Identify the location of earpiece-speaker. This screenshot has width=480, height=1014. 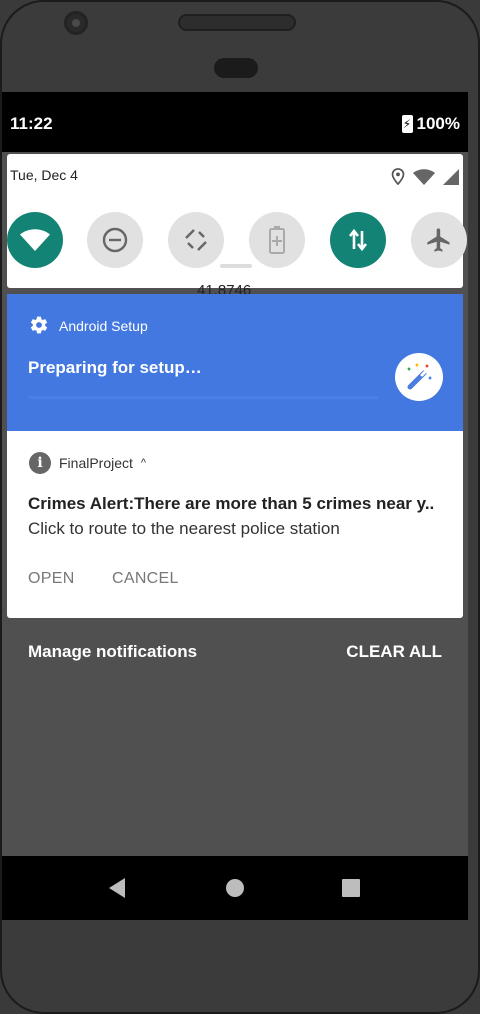
(237, 22).